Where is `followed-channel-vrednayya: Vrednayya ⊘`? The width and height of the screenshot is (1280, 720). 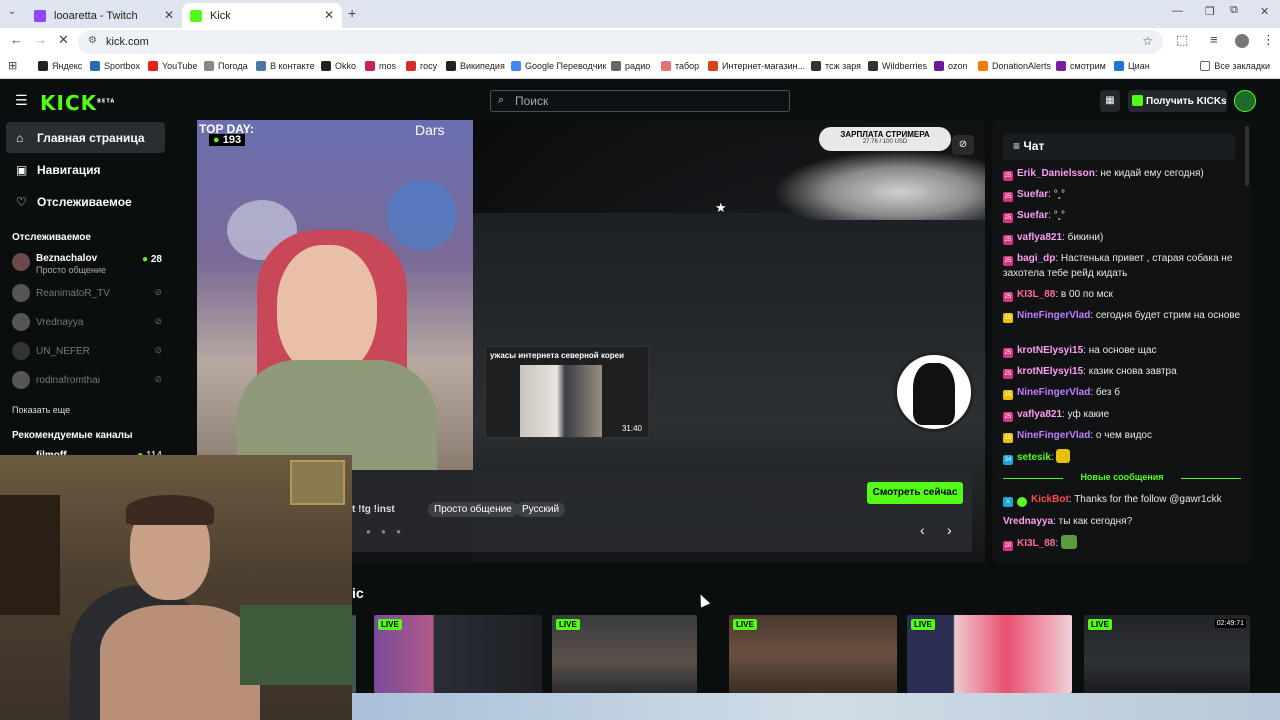
followed-channel-vrednayya: Vrednayya ⊘ is located at coordinates (87, 323).